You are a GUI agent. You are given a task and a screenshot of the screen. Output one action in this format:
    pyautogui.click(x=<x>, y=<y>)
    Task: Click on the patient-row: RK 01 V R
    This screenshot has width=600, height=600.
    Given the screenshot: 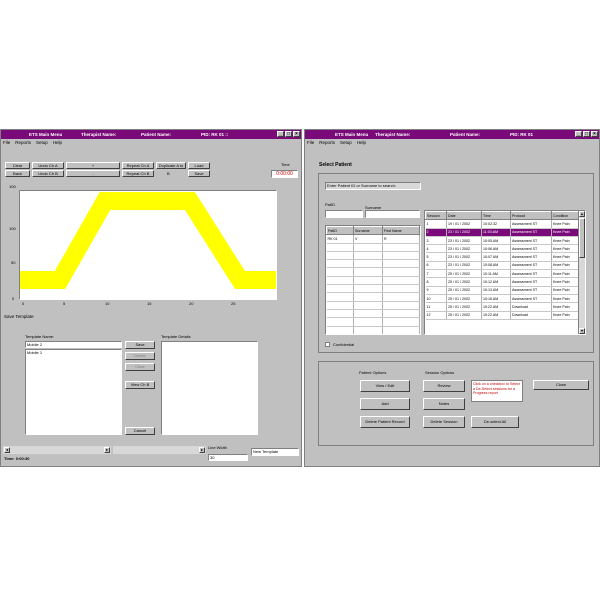 What is the action you would take?
    pyautogui.click(x=373, y=239)
    